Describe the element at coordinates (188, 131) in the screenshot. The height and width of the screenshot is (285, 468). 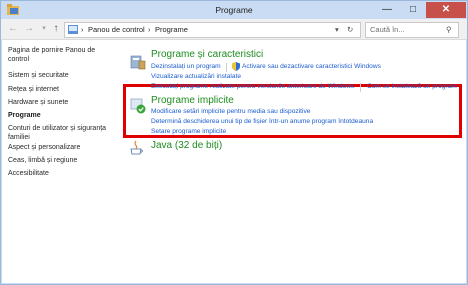
I see `link-set-default-programs: Setare programe implicite` at that location.